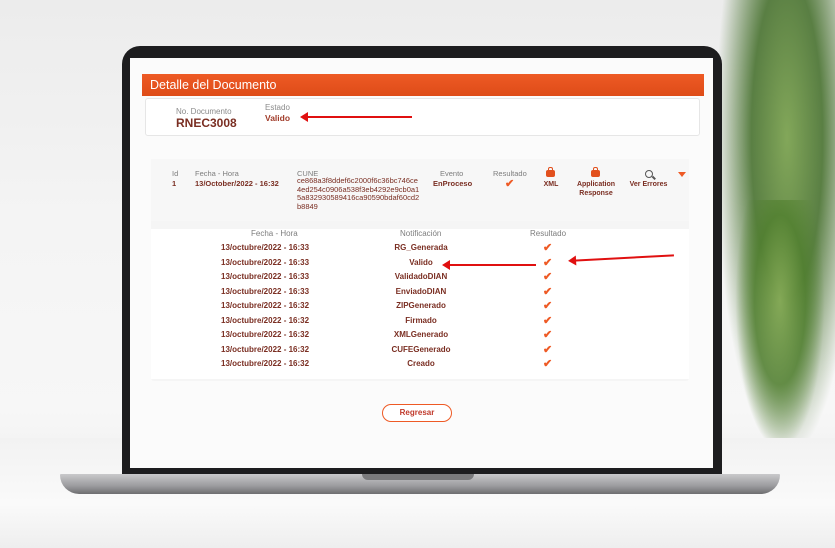 The width and height of the screenshot is (835, 548). What do you see at coordinates (422, 117) in the screenshot?
I see `document-summary-card: No. Documento RNEC3008 Estado Valido` at bounding box center [422, 117].